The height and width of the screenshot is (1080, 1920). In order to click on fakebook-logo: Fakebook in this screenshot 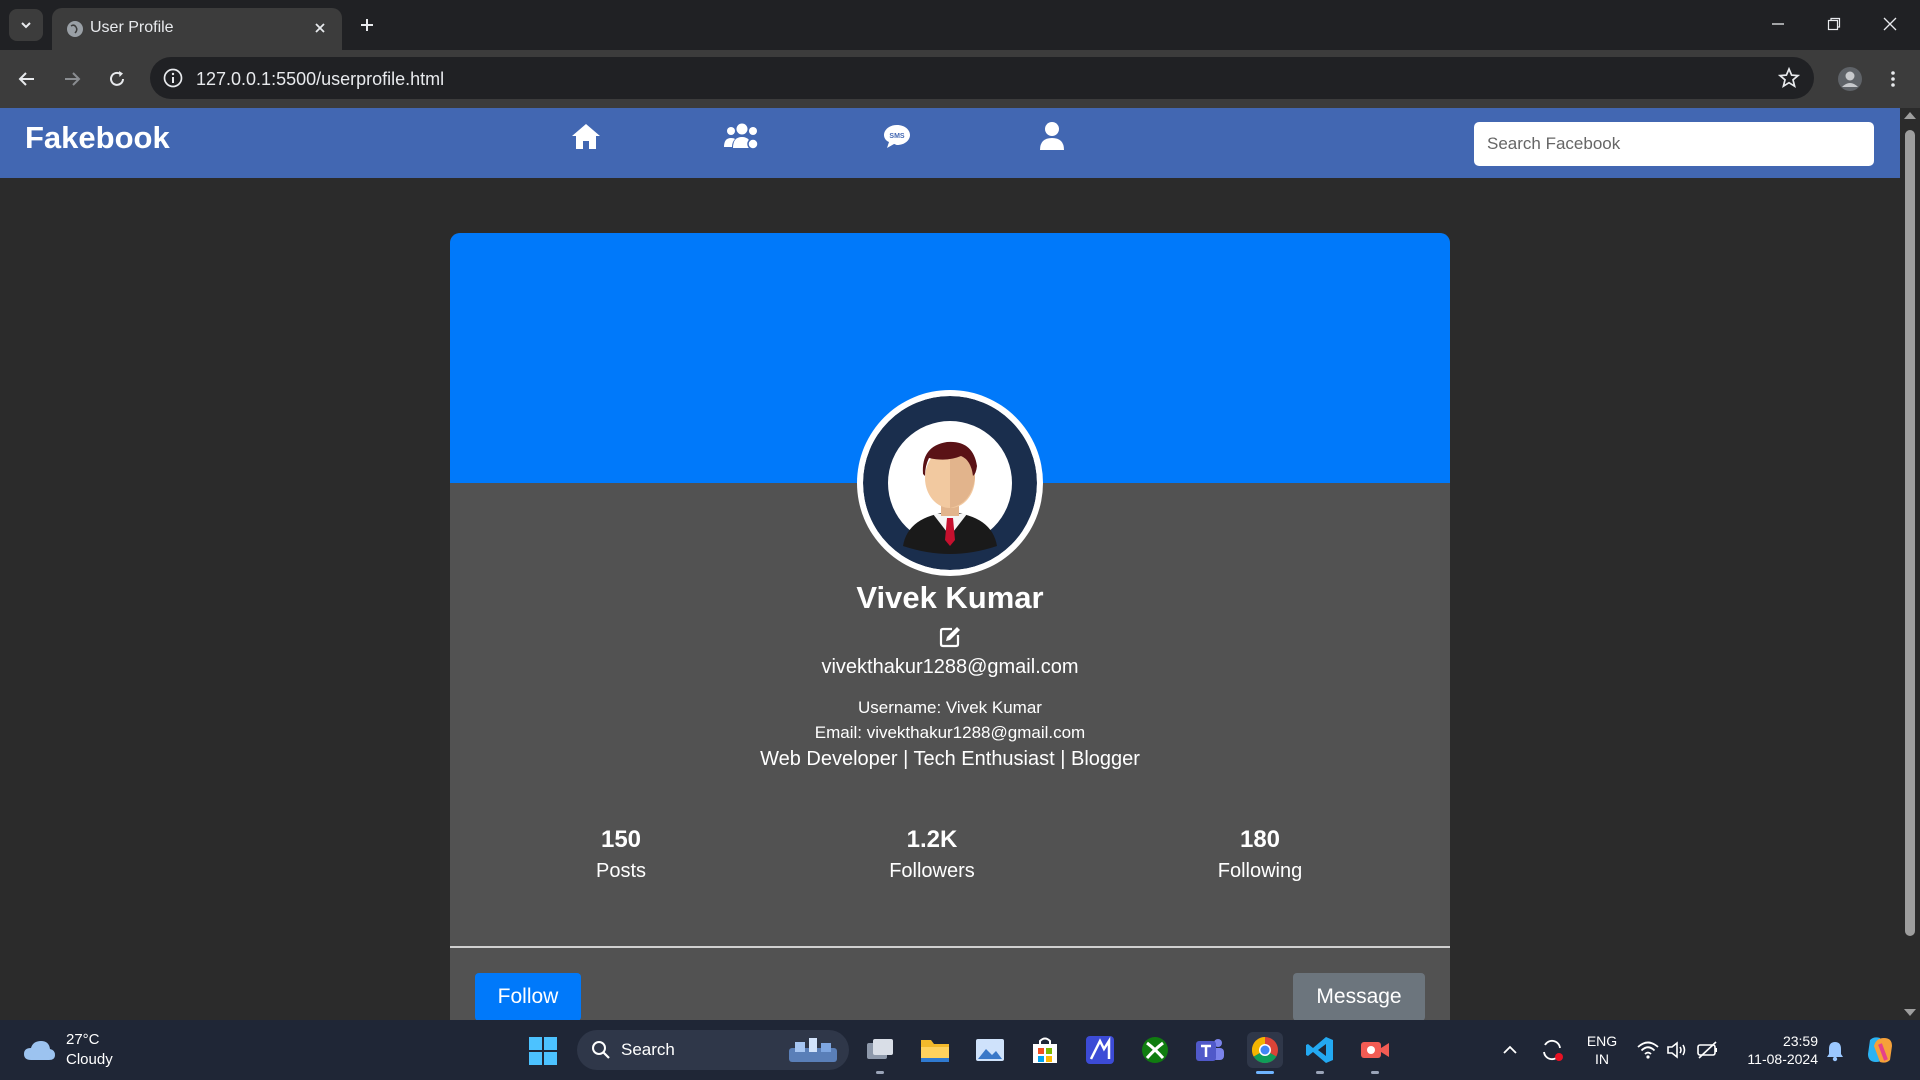, I will do `click(97, 138)`.